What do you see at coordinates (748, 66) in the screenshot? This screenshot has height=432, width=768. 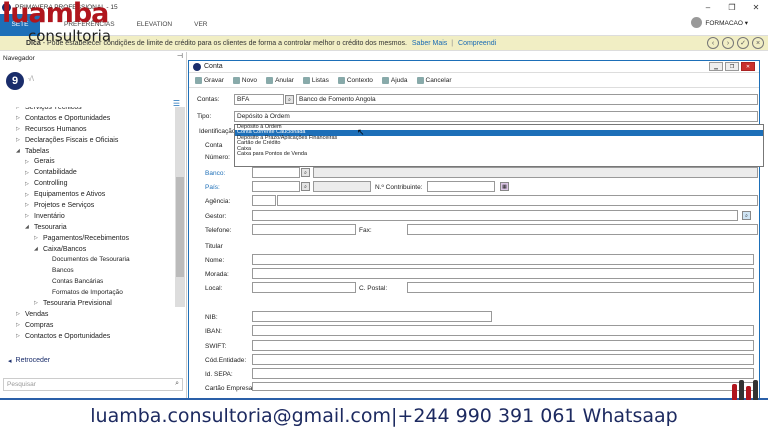 I see `conta-close-button: ✕` at bounding box center [748, 66].